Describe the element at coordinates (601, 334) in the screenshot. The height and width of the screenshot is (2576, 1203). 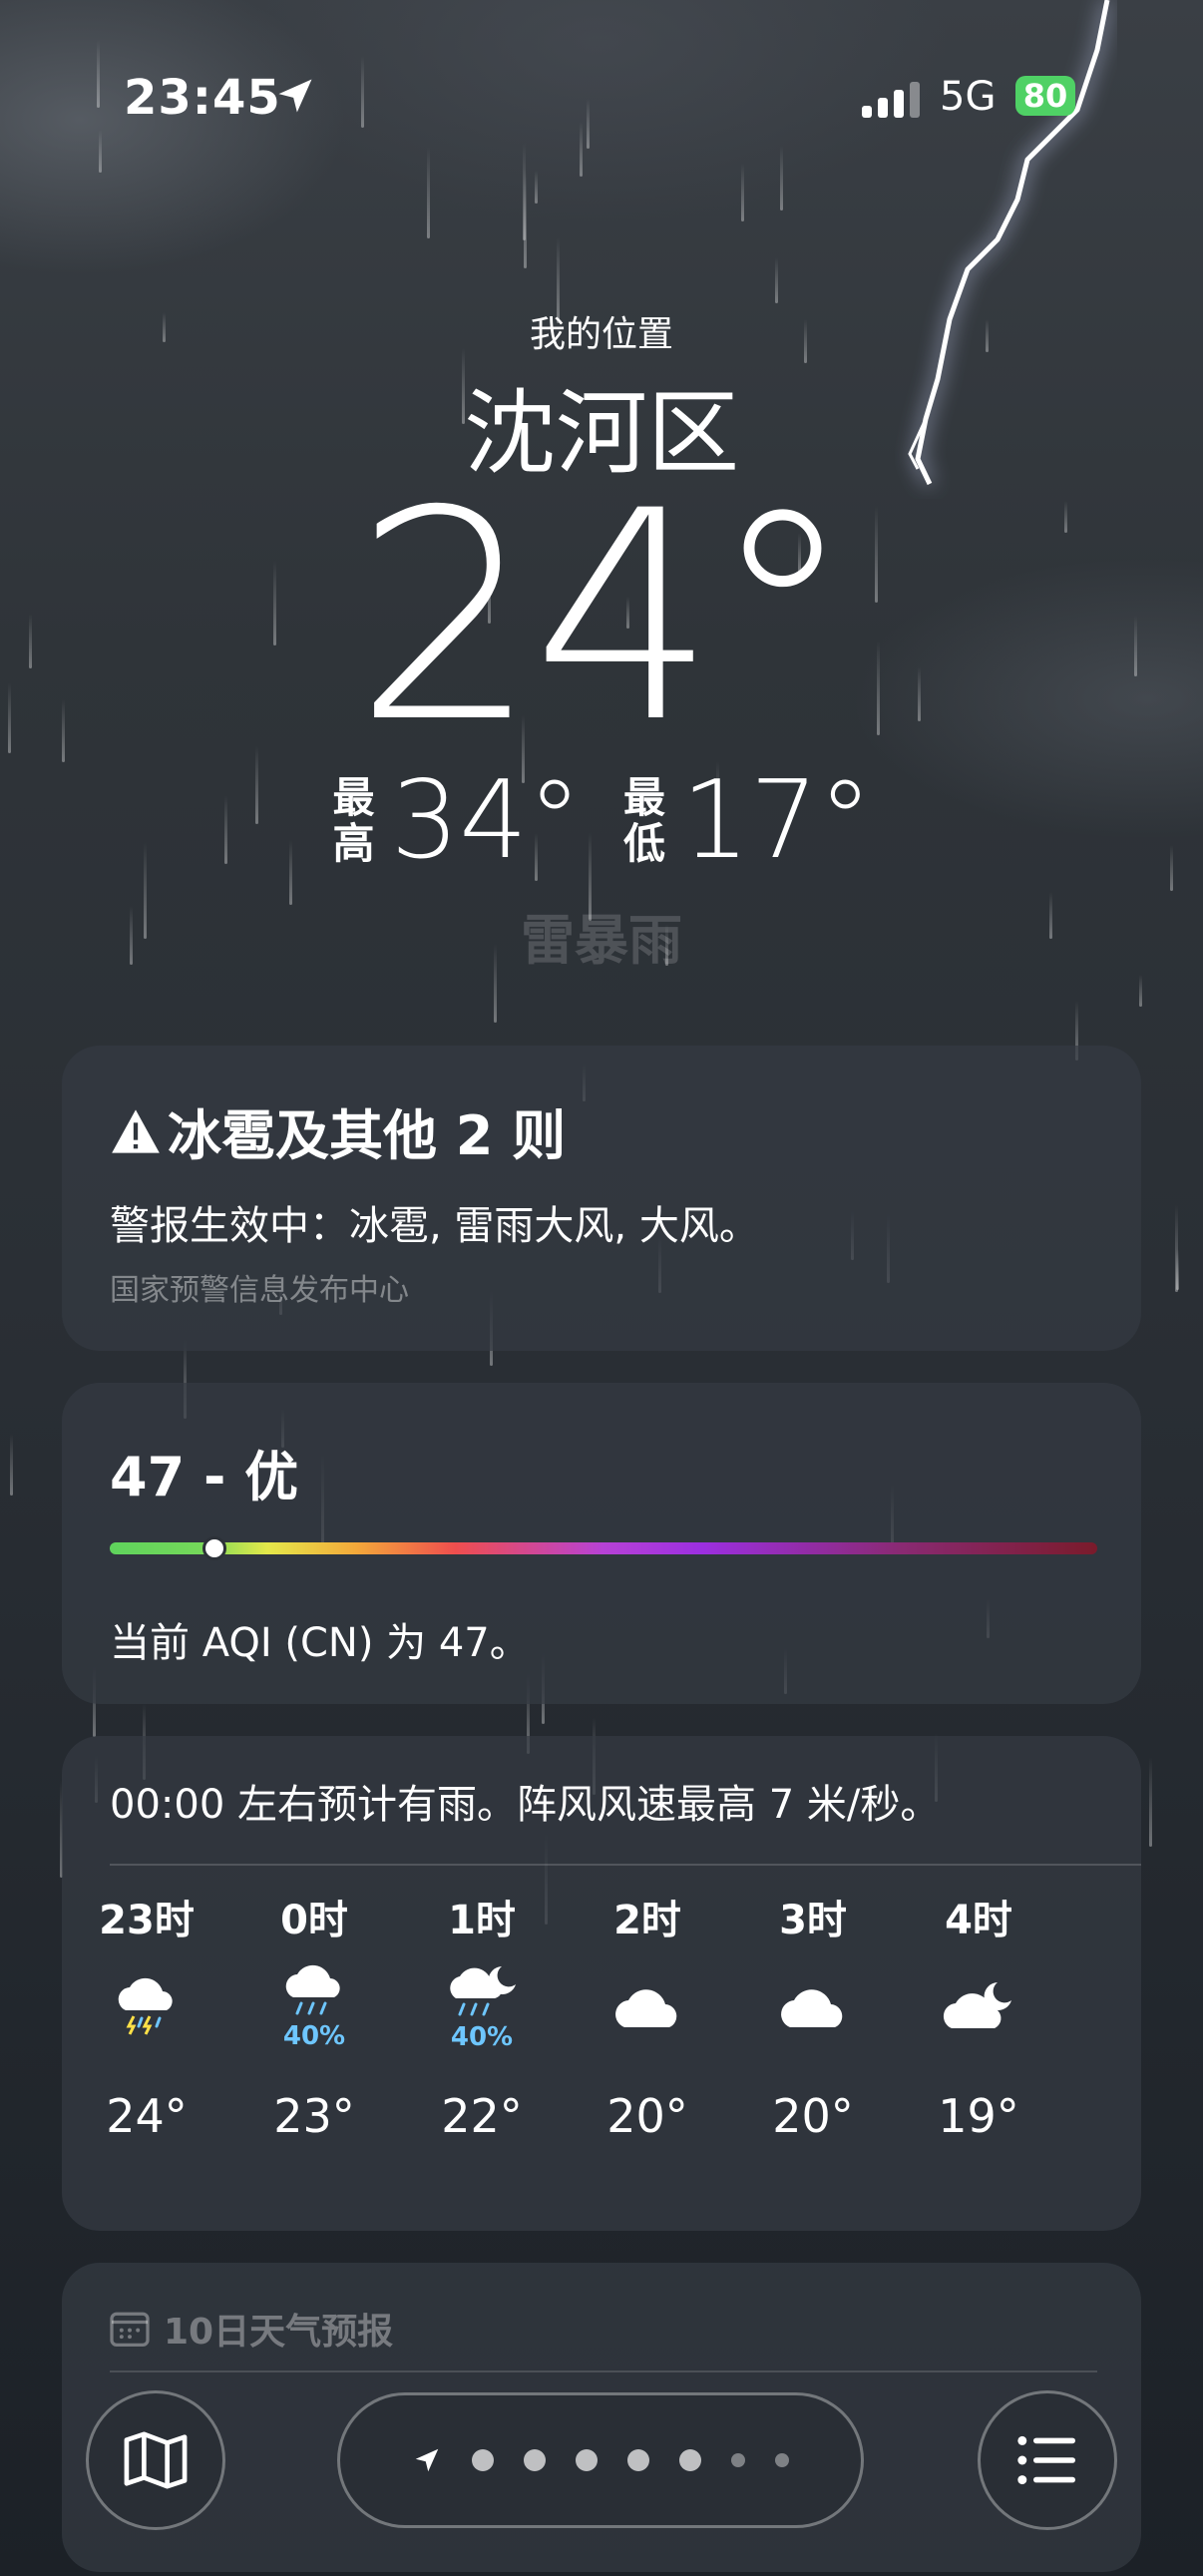
I see `location-label: 我的位置` at that location.